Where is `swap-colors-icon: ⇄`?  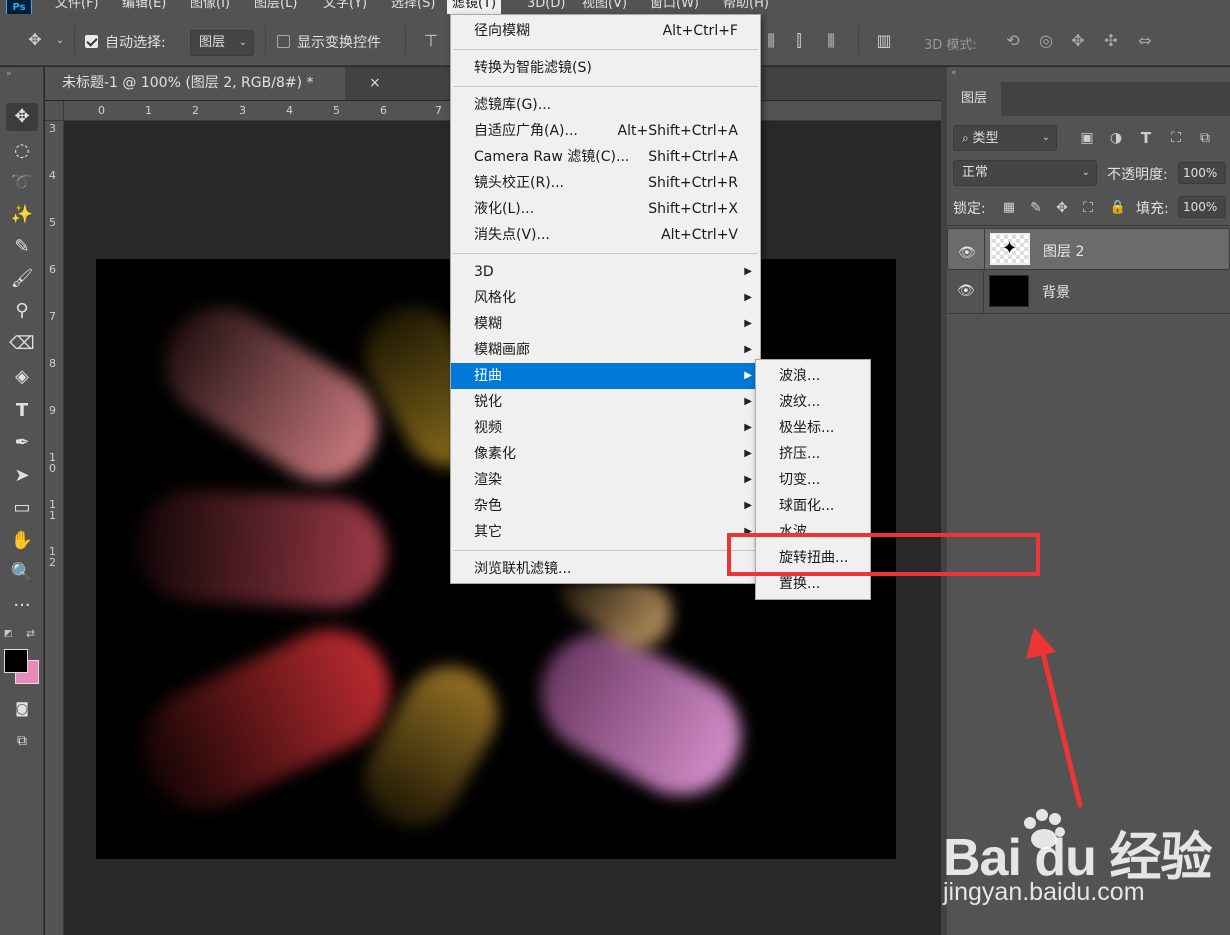 swap-colors-icon: ⇄ is located at coordinates (30, 633).